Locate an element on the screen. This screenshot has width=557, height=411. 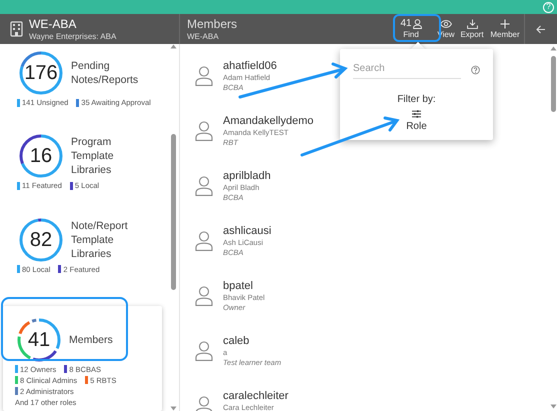
member-username: aprilbladh is located at coordinates (247, 176).